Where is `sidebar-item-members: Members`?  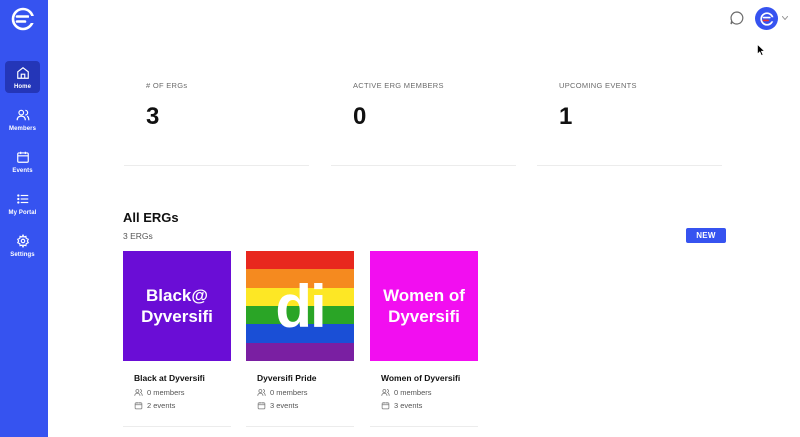 sidebar-item-members: Members is located at coordinates (22, 119).